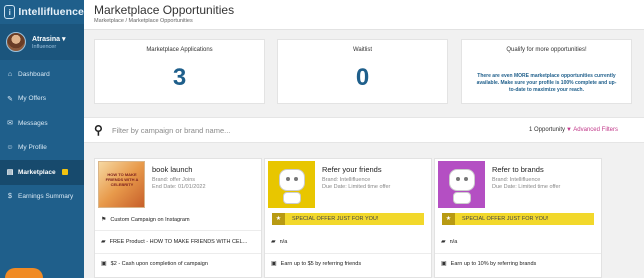 This screenshot has width=644, height=278. What do you see at coordinates (10, 148) in the screenshot?
I see `profile-icon: ☺` at bounding box center [10, 148].